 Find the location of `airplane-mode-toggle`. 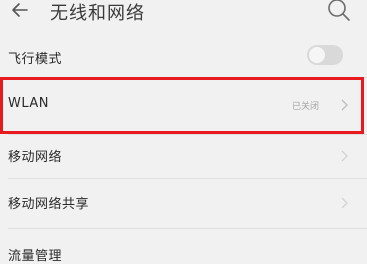

airplane-mode-toggle is located at coordinates (325, 55).